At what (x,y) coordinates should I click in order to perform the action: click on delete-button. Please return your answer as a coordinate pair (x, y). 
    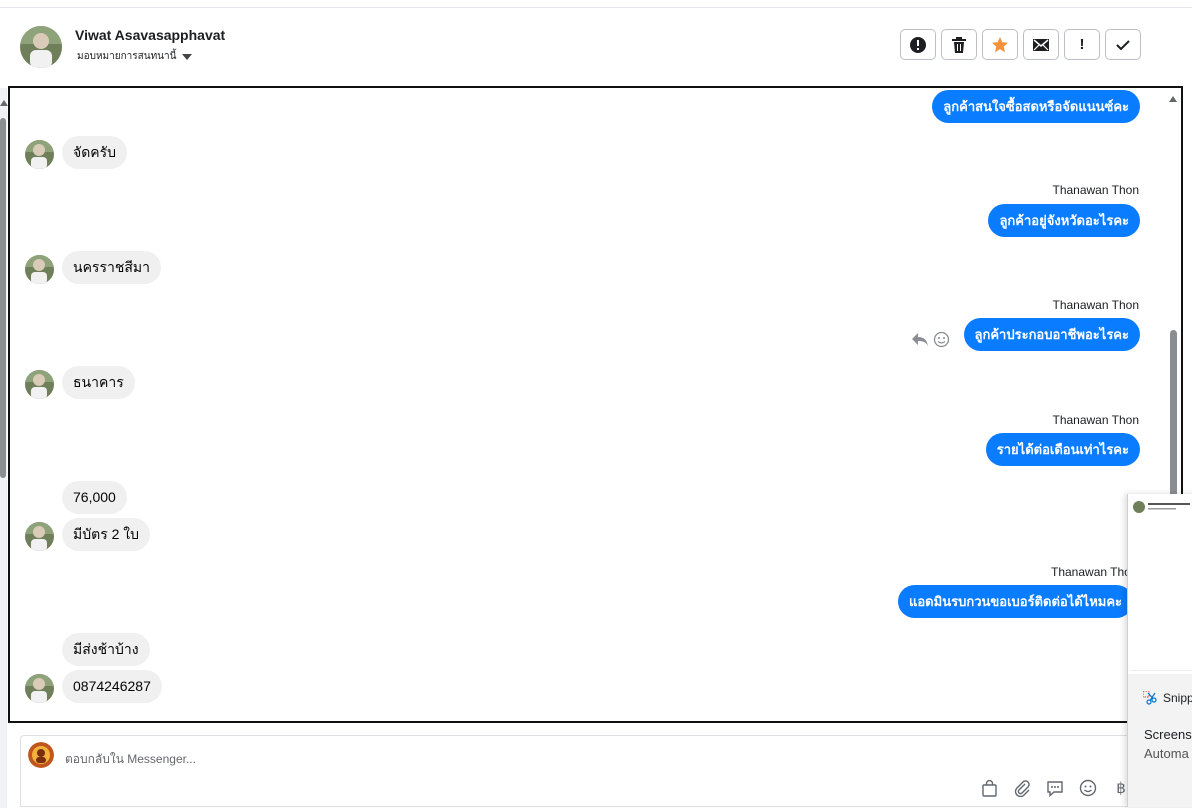
    Looking at the image, I should click on (959, 44).